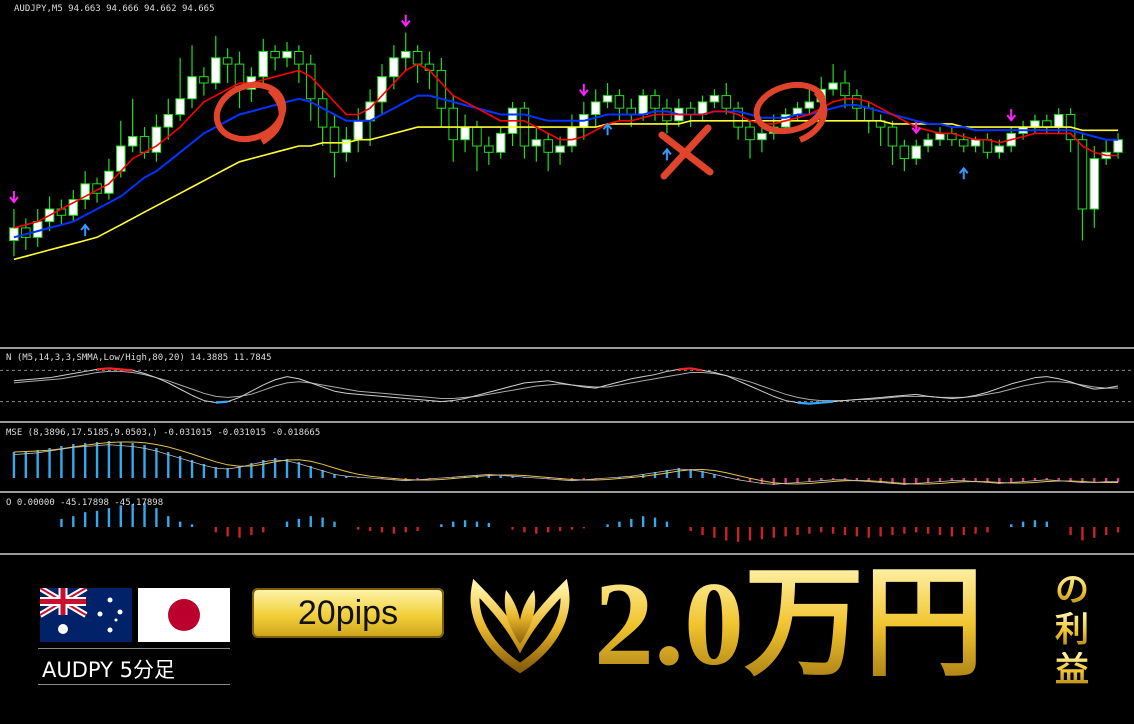 The height and width of the screenshot is (724, 1134). What do you see at coordinates (348, 613) in the screenshot?
I see `pips-badge: 20pips` at bounding box center [348, 613].